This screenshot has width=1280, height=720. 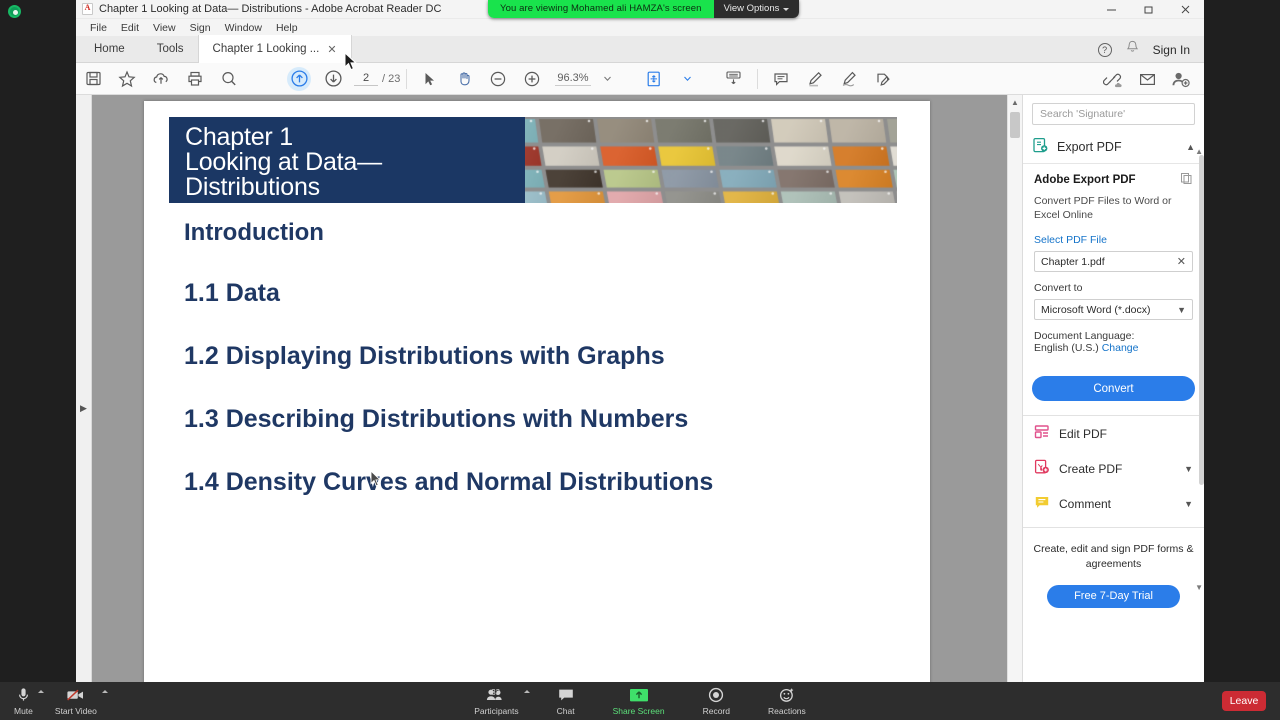 What do you see at coordinates (98, 28) in the screenshot?
I see `menu-file: File` at bounding box center [98, 28].